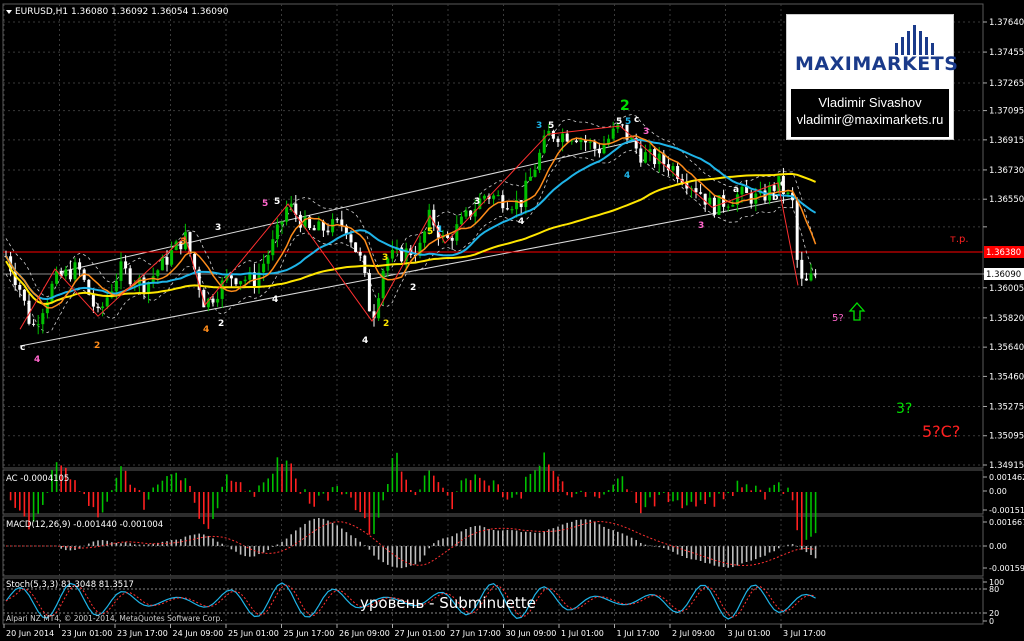 The width and height of the screenshot is (1024, 641). What do you see at coordinates (364, 633) in the screenshot?
I see `time-tick-label: 26 Jun 09:00` at bounding box center [364, 633].